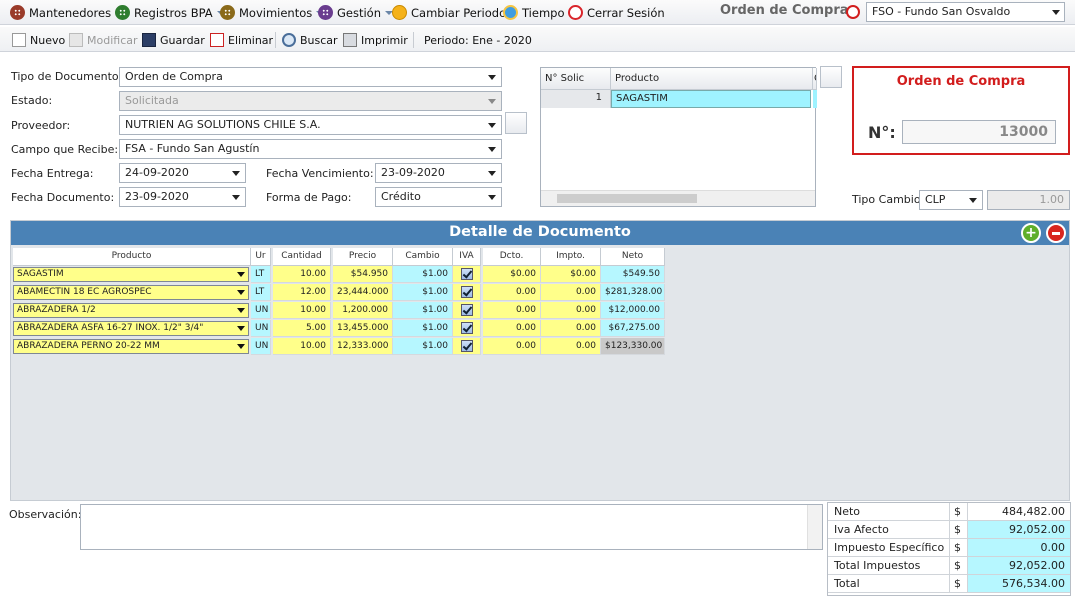  I want to click on column-header: Ur, so click(261, 257).